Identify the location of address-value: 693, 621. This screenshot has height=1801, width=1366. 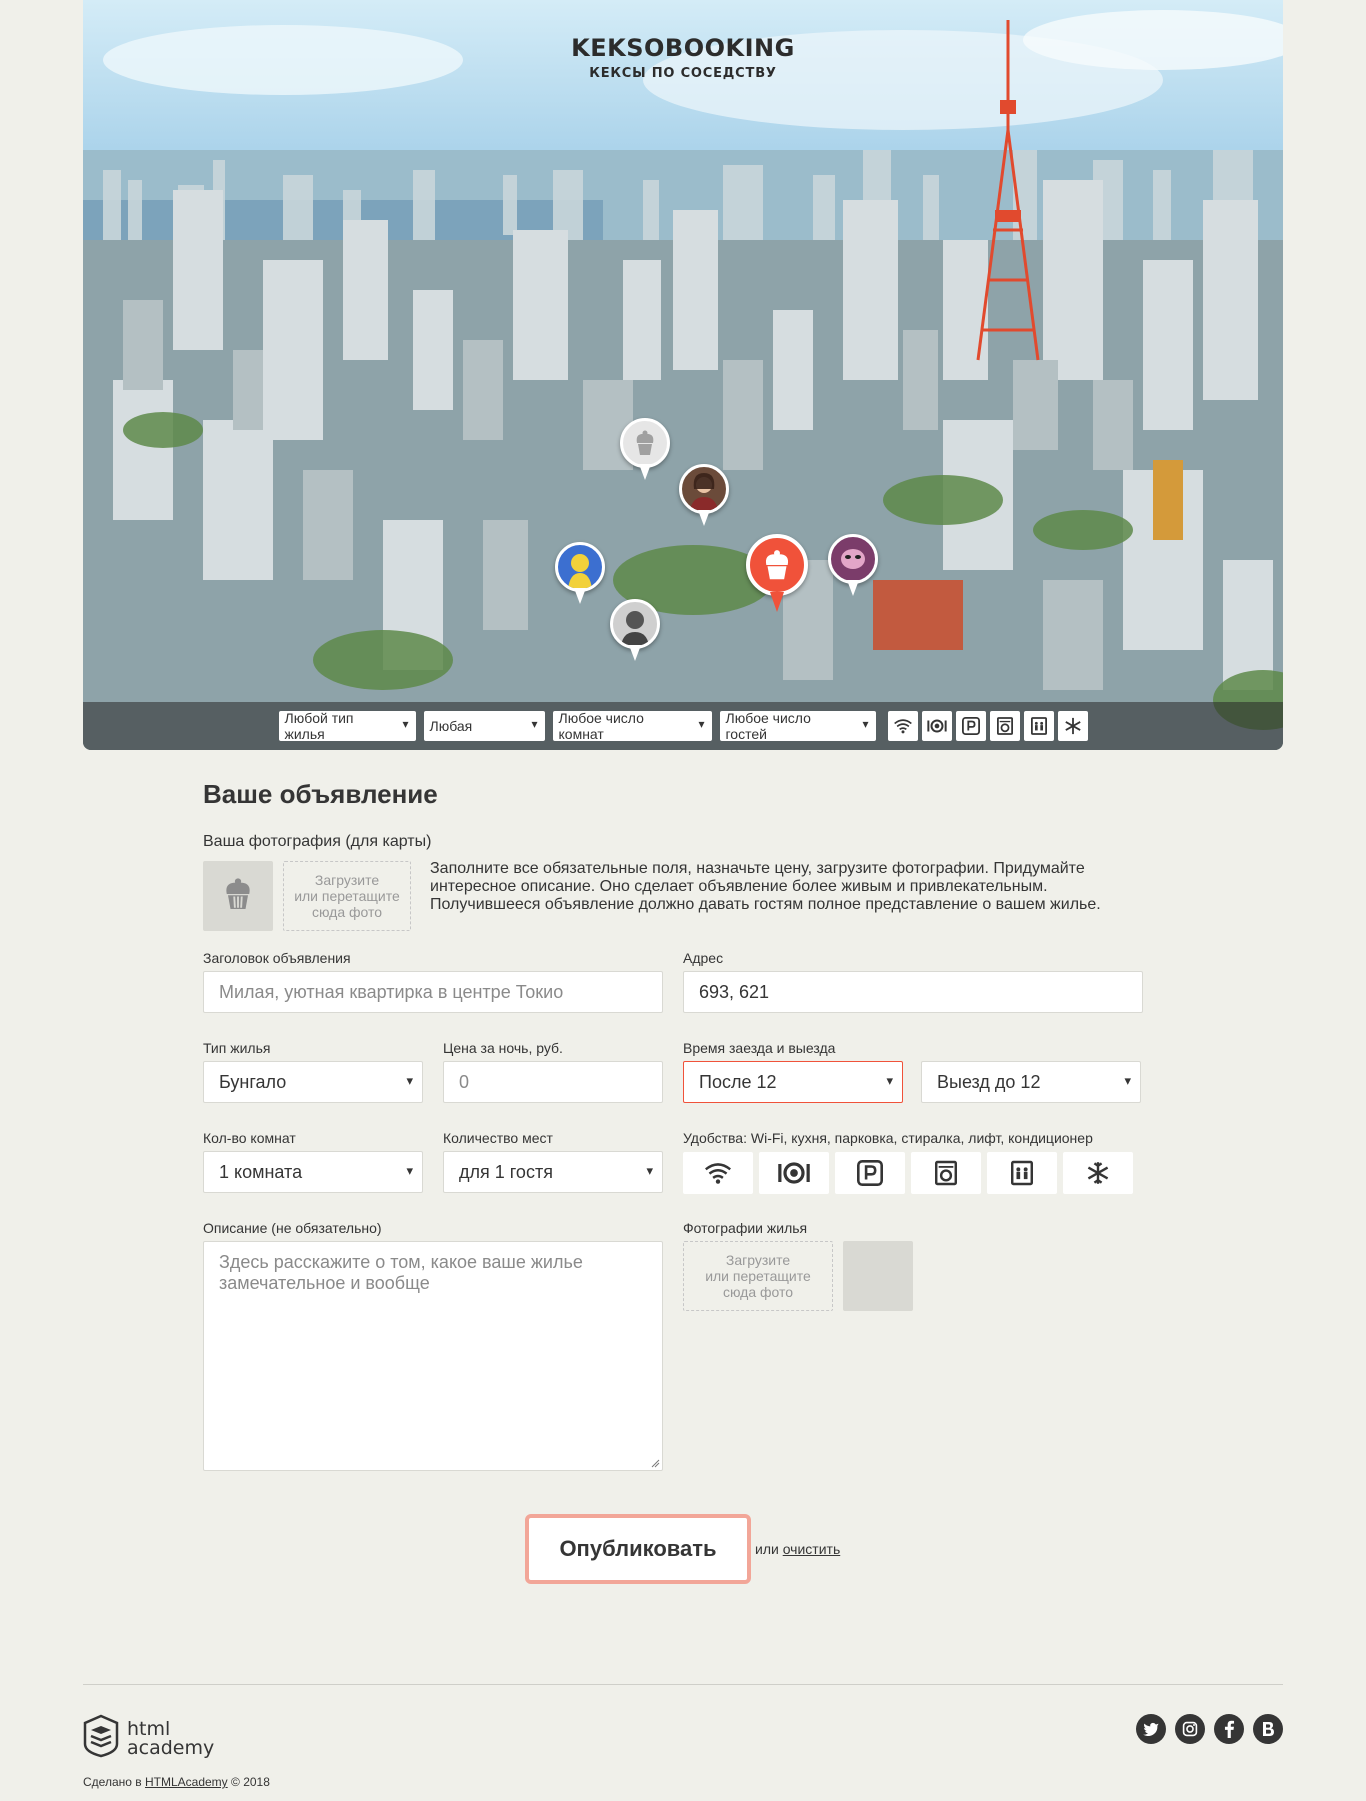
(734, 991).